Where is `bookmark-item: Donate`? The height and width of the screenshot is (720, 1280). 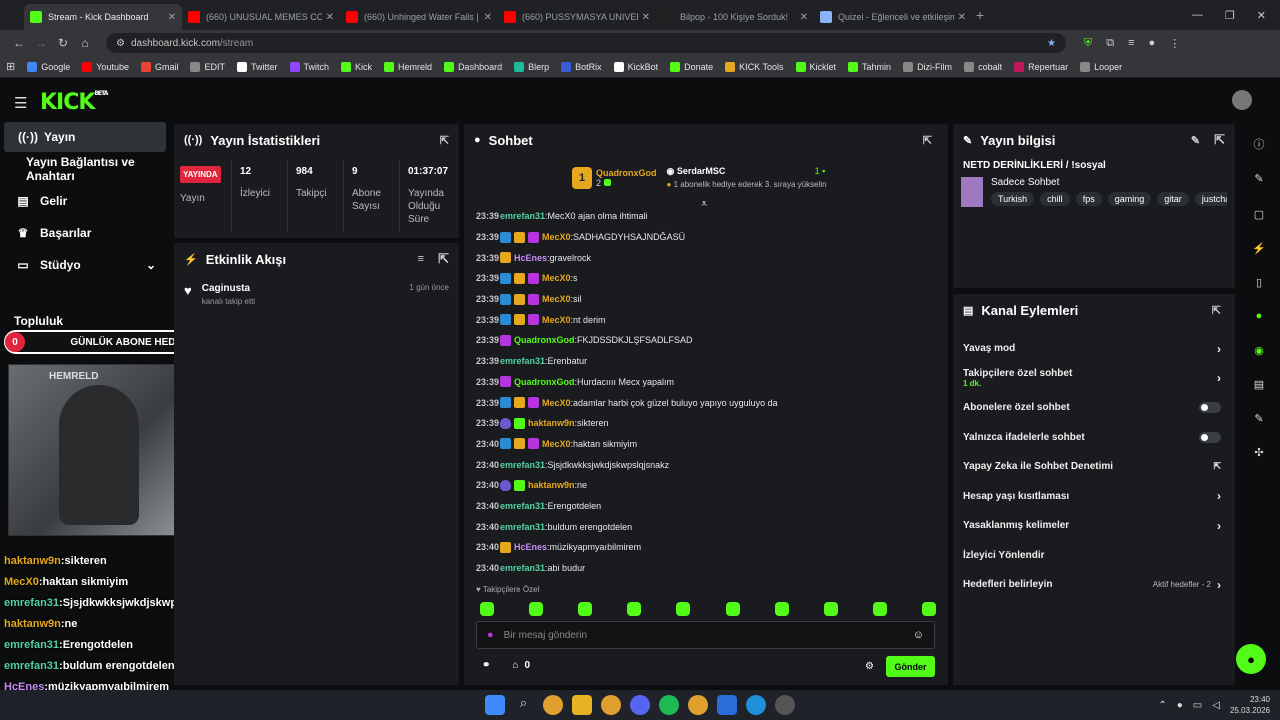
bookmark-item: Donate is located at coordinates (691, 66).